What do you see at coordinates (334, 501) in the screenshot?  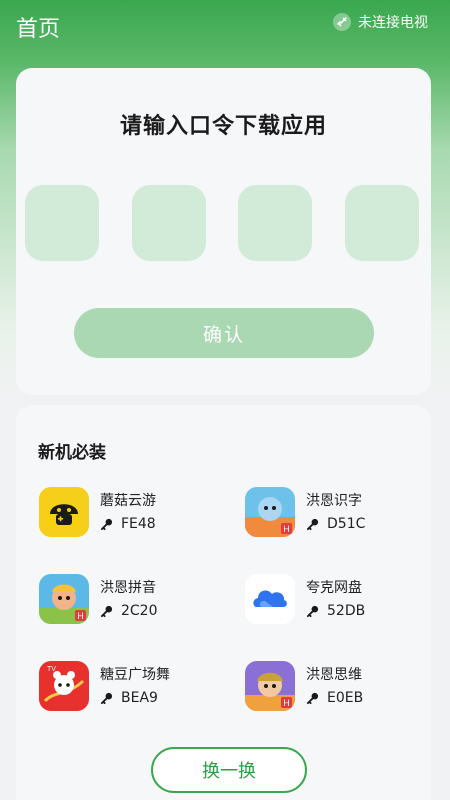 I see `app-name: 洪恩识字` at bounding box center [334, 501].